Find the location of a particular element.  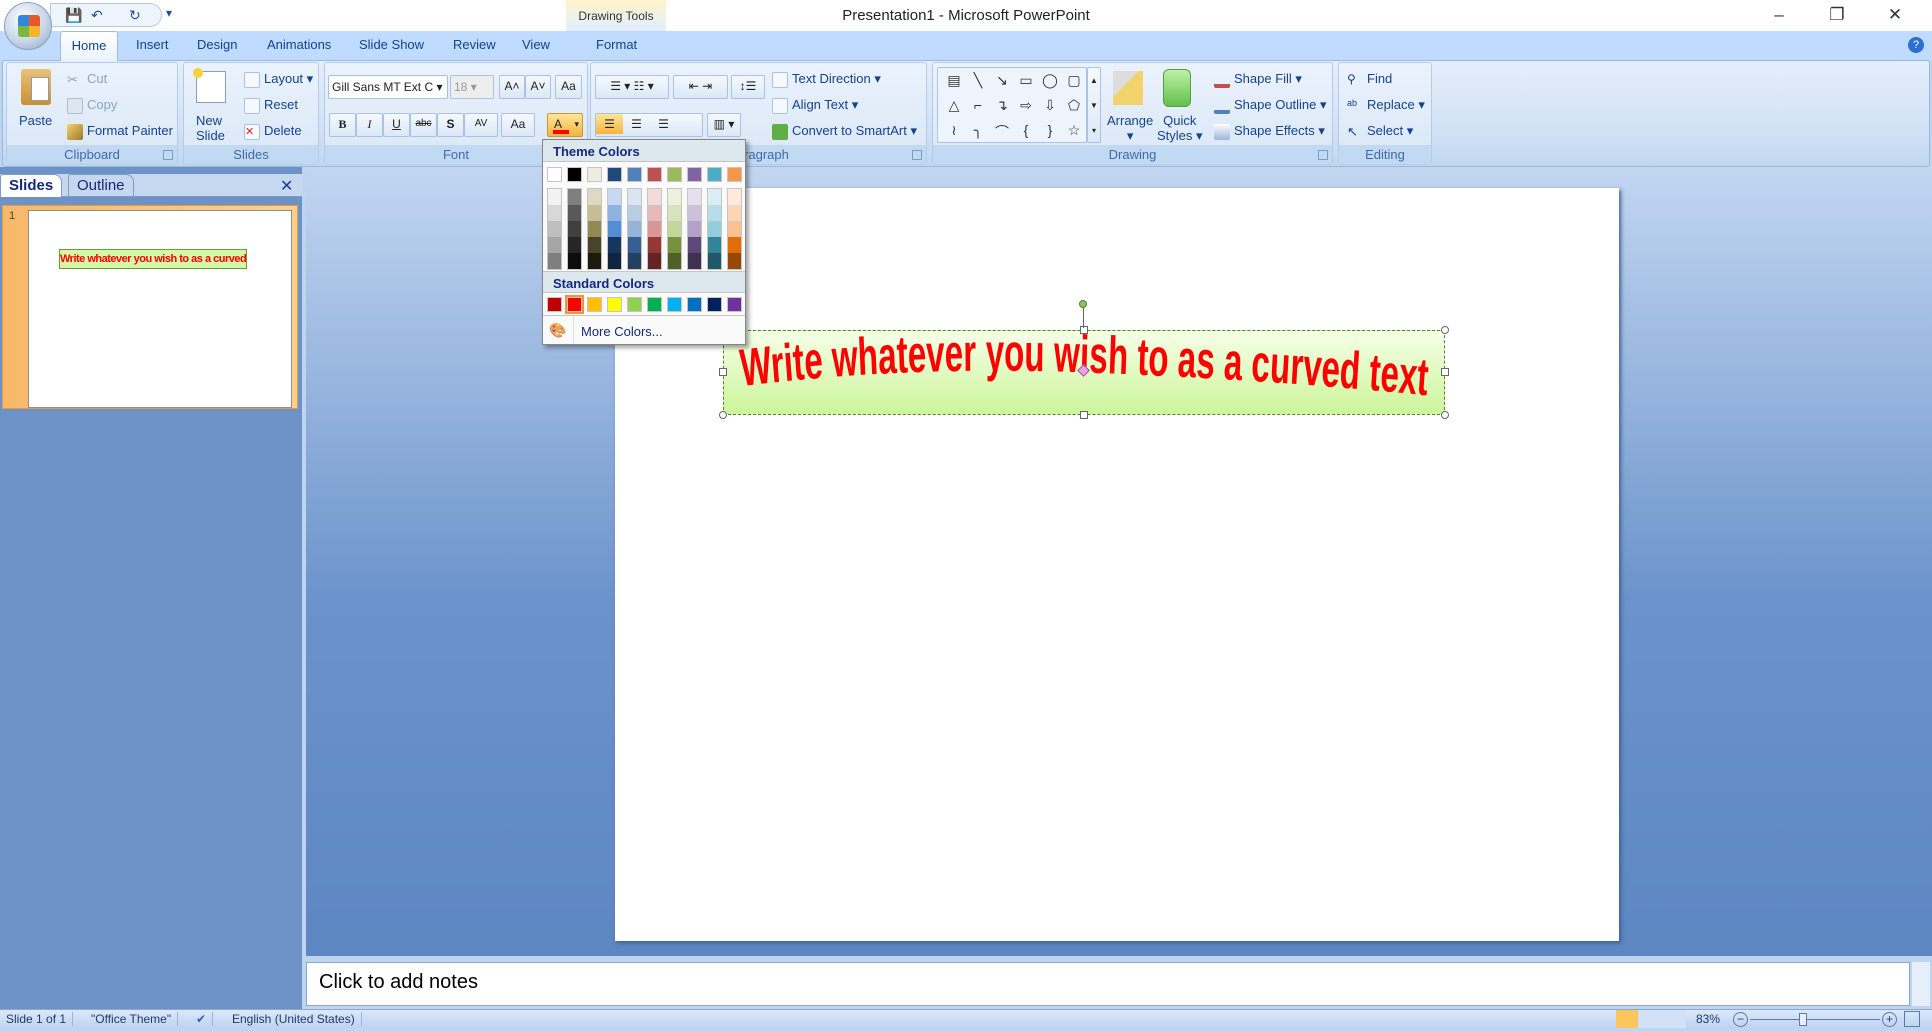

strikethrough-button: abc is located at coordinates (423, 125).